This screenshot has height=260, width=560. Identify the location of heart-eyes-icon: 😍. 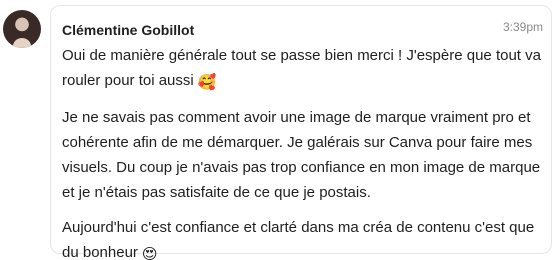
(149, 253).